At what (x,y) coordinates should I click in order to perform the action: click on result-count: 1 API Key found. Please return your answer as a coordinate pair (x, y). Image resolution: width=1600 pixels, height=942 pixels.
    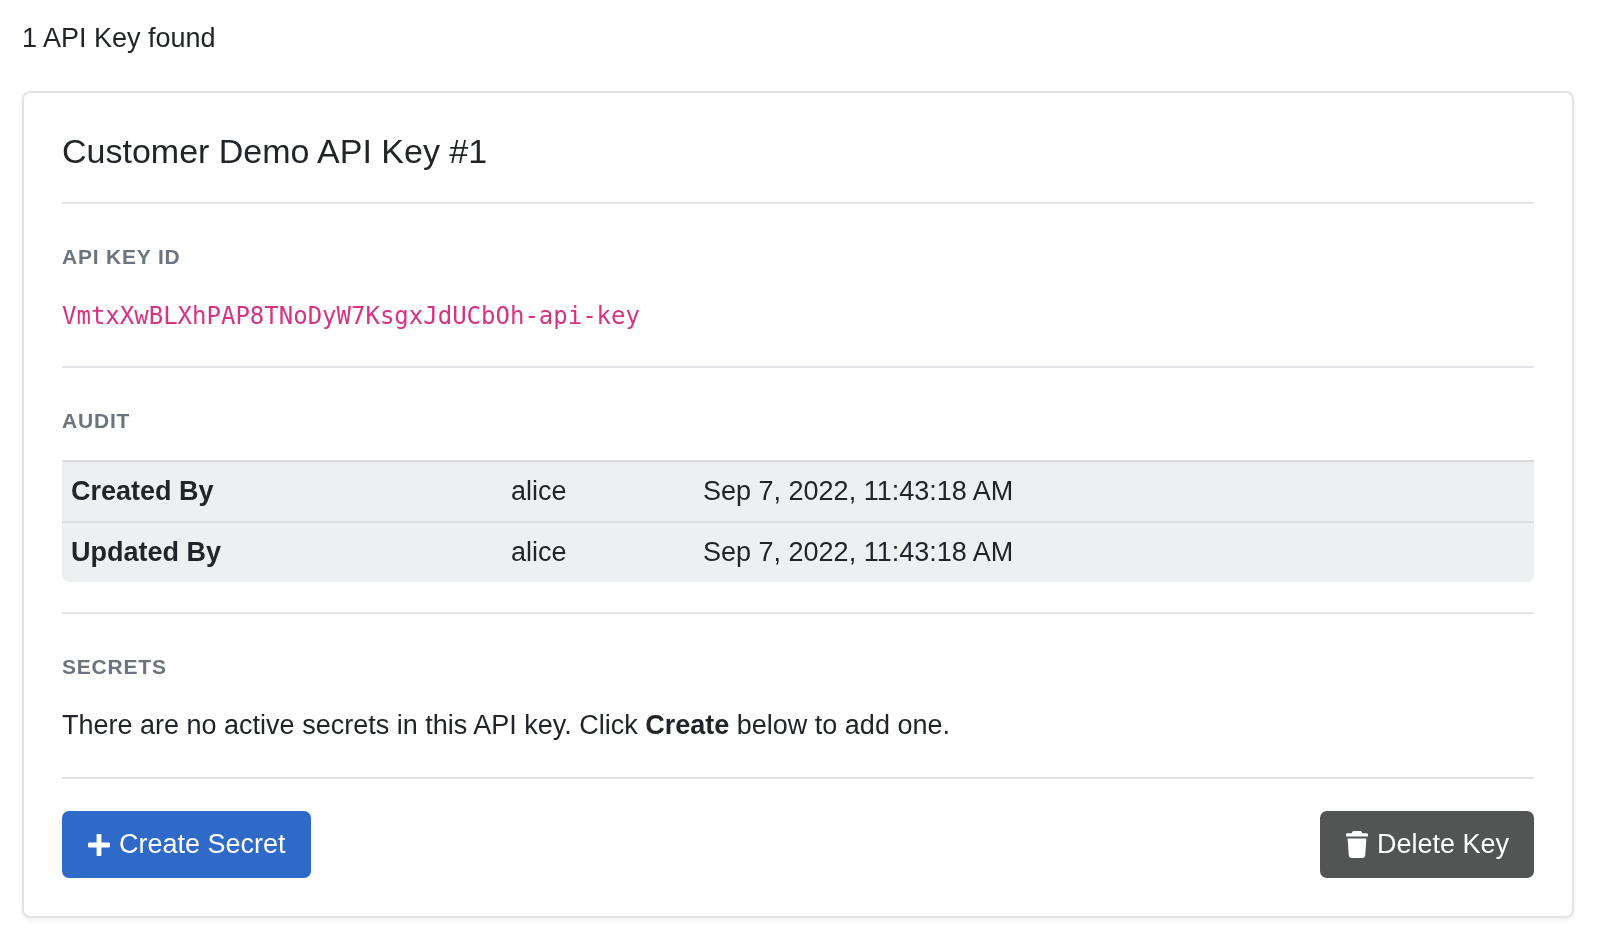
    Looking at the image, I should click on (119, 38).